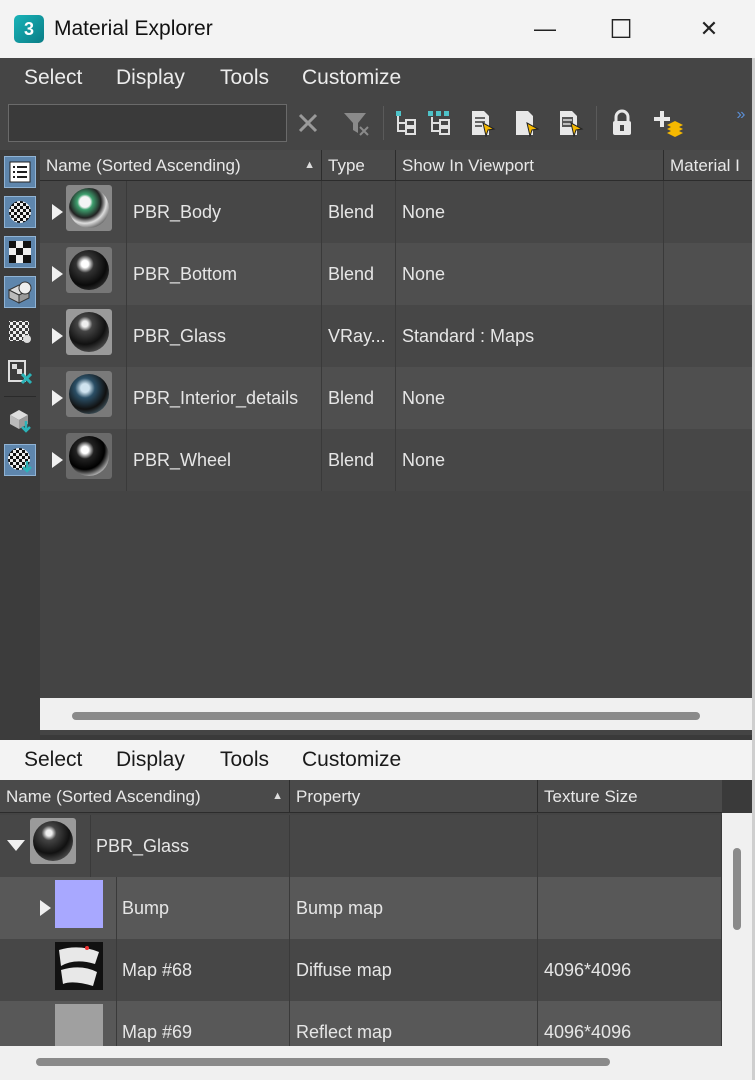 The width and height of the screenshot is (755, 1080). Describe the element at coordinates (741, 115) in the screenshot. I see `toolbar-overflow-button: »` at that location.